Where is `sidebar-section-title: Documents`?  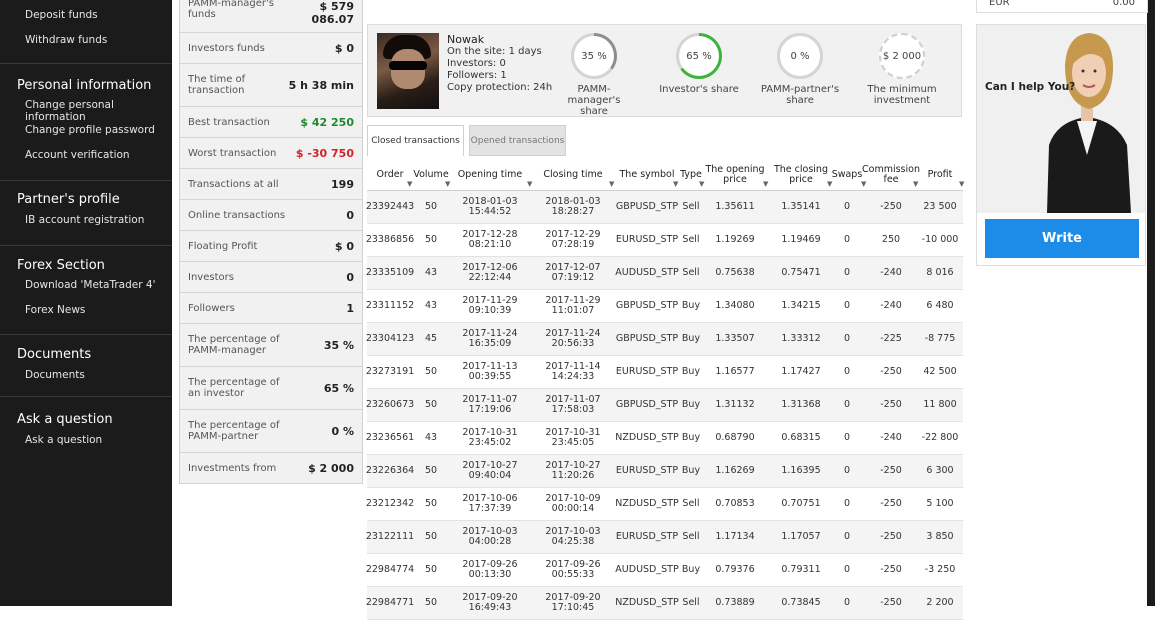
sidebar-section-title: Documents is located at coordinates (54, 354).